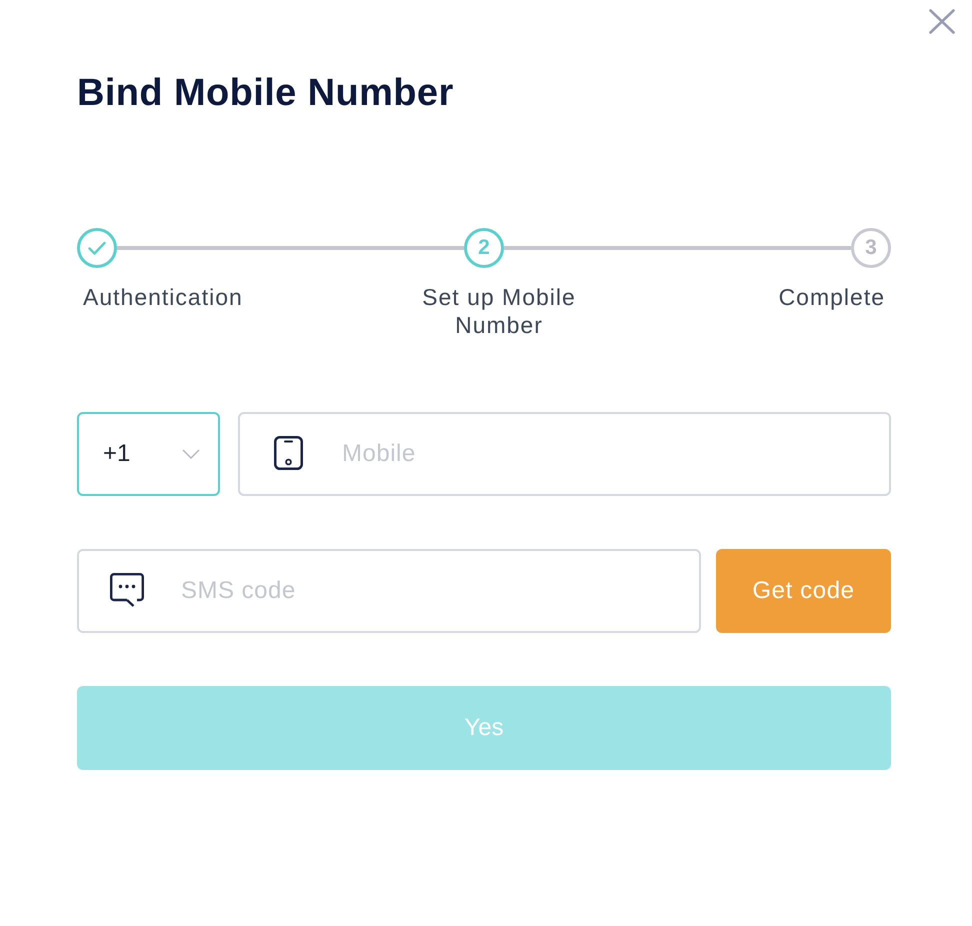  I want to click on phone-icon, so click(288, 453).